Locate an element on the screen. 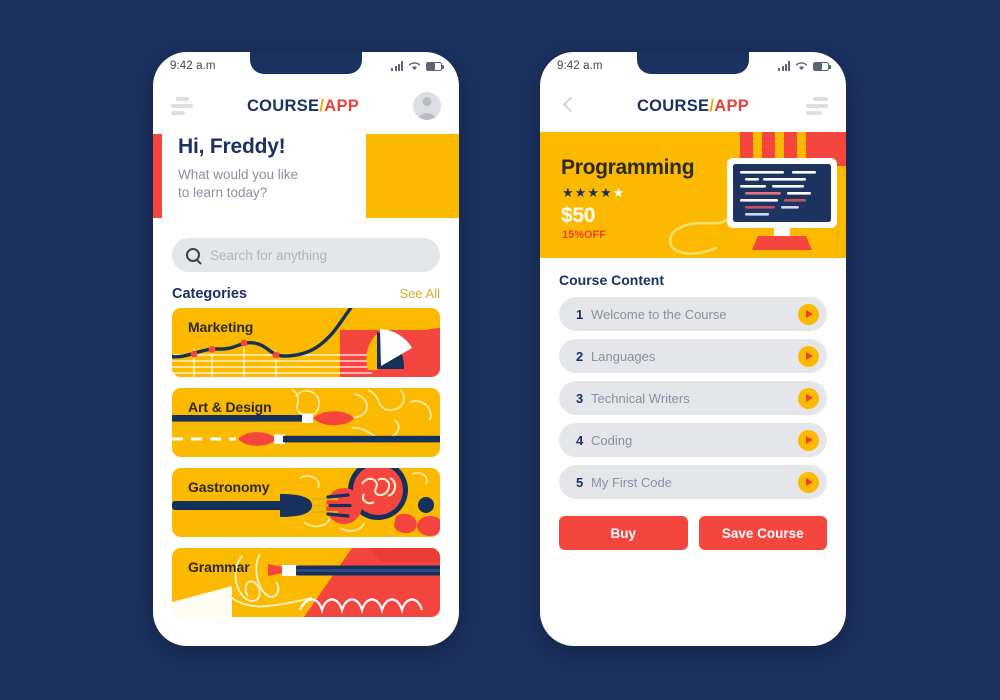 Image resolution: width=1000 pixels, height=700 pixels. course-content-heading: Course Content is located at coordinates (611, 280).